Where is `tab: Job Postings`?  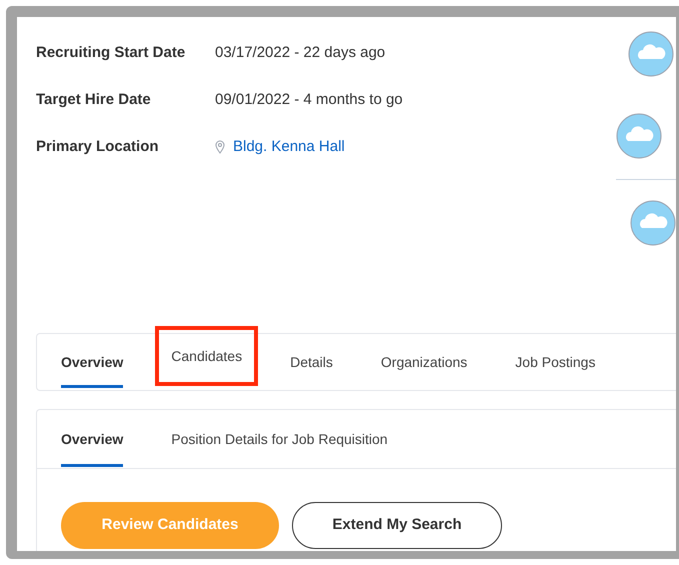
tab: Job Postings is located at coordinates (555, 362).